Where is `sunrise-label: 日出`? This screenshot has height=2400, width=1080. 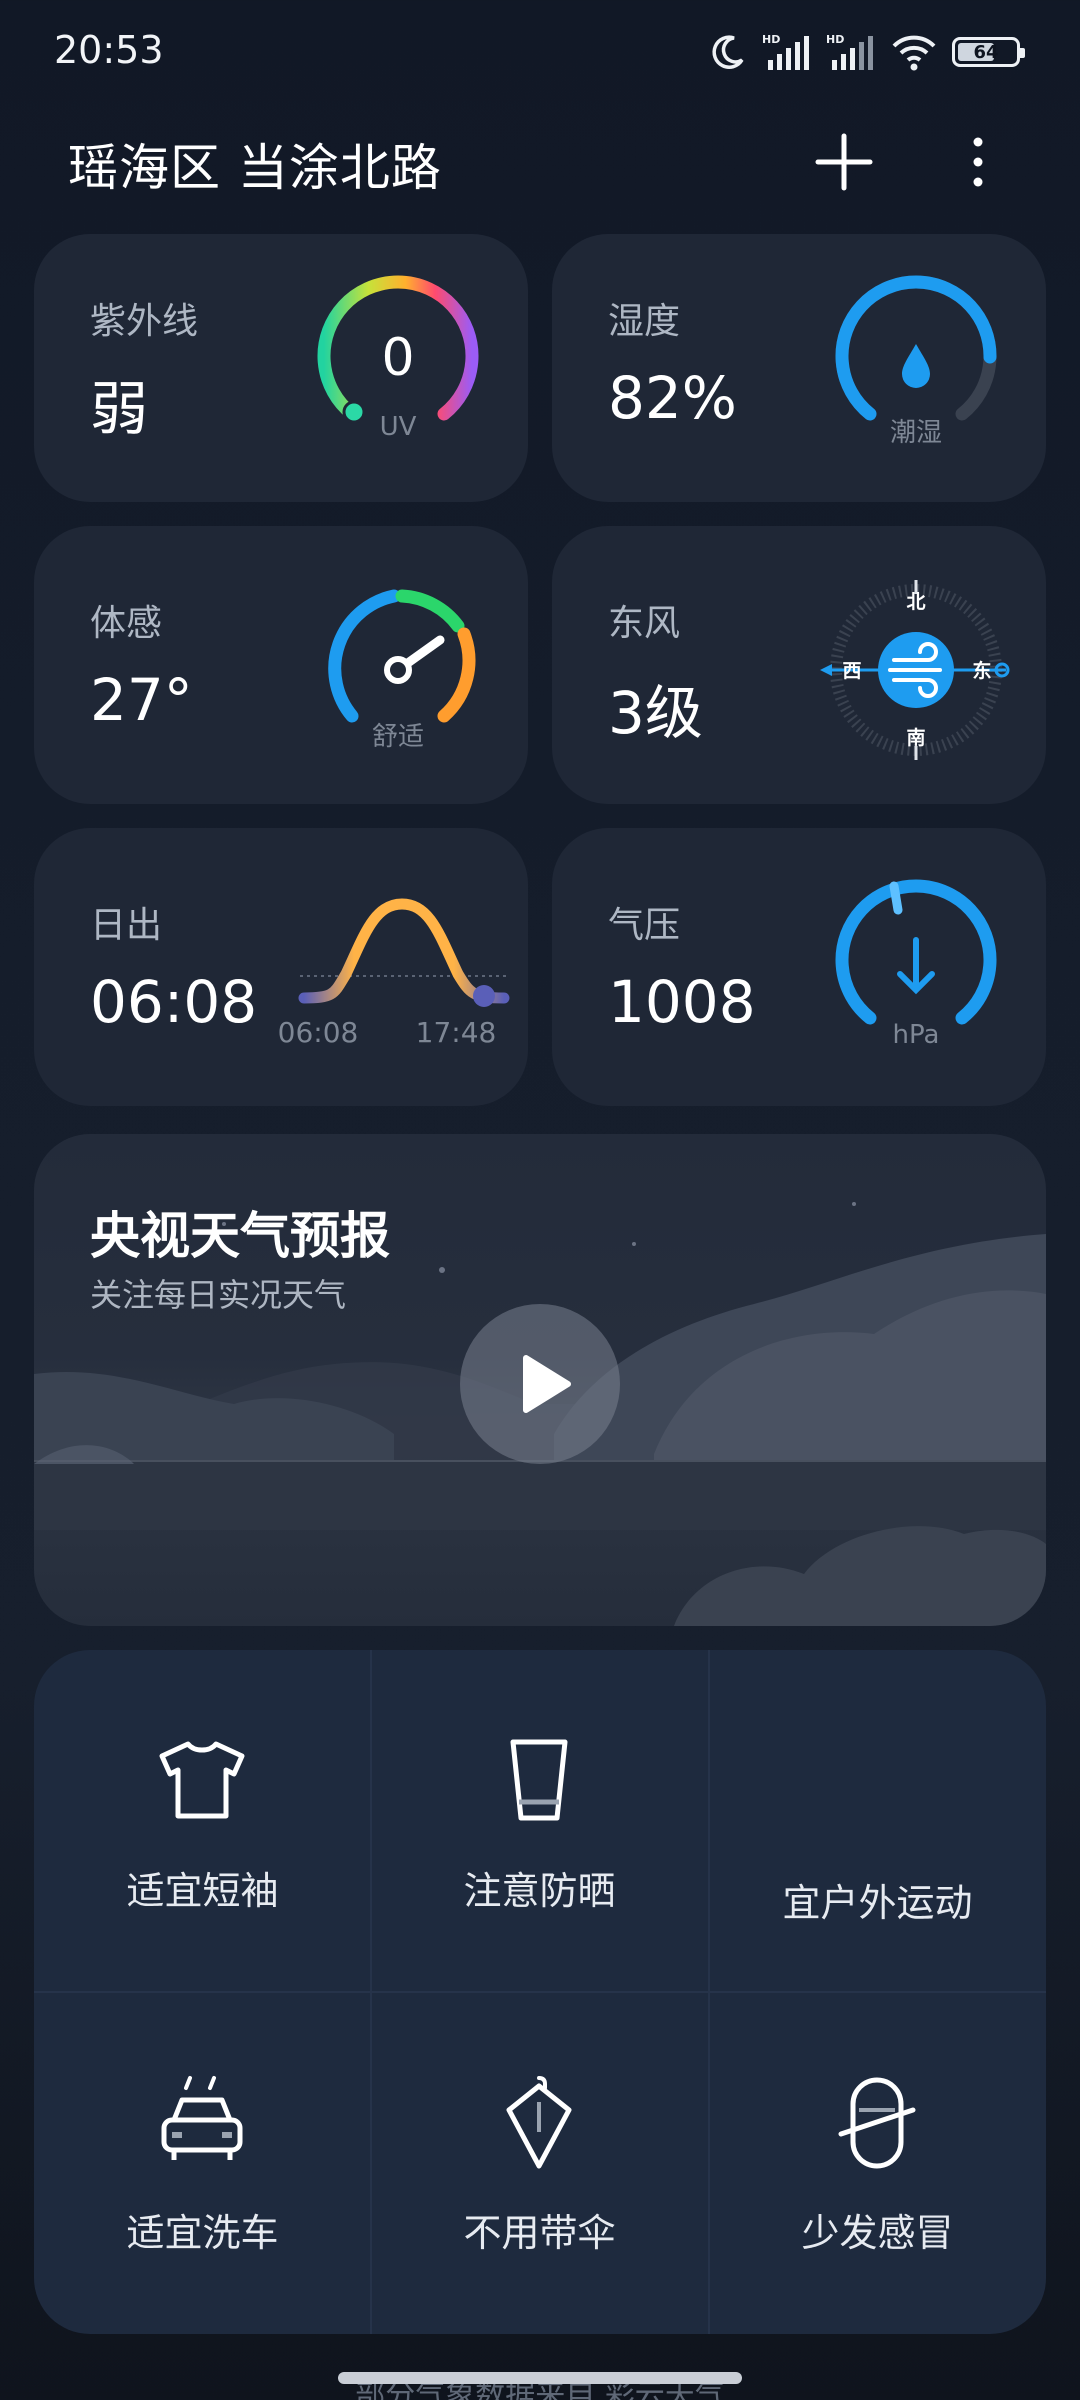
sunrise-label: 日出 is located at coordinates (126, 925).